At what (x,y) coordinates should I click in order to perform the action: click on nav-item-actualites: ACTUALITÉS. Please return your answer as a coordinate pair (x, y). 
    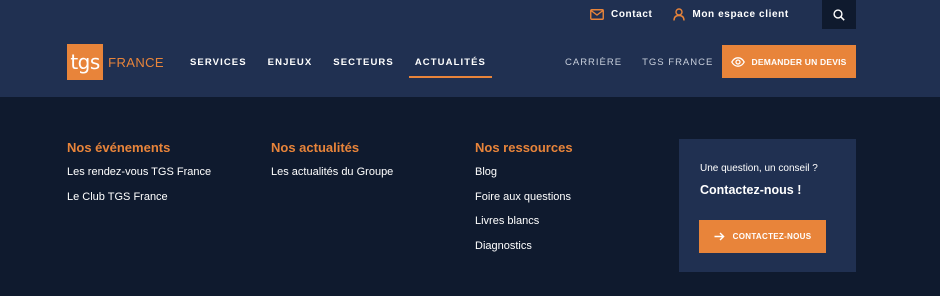
    Looking at the image, I should click on (450, 67).